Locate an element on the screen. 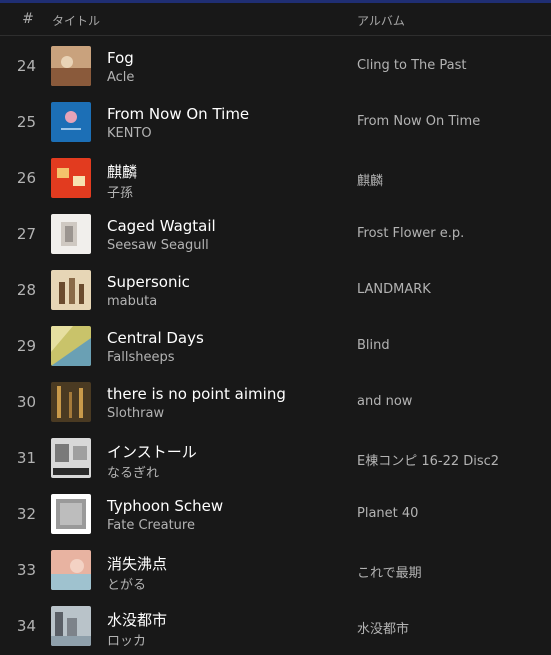 The image size is (551, 655). track-number: 28 is located at coordinates (26, 290).